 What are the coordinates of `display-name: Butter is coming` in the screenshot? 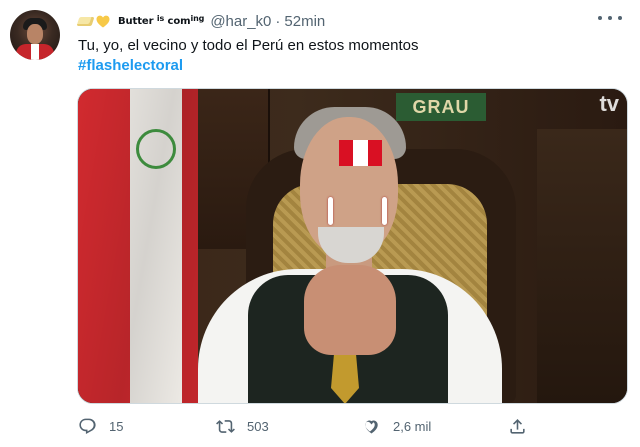 It's located at (161, 20).